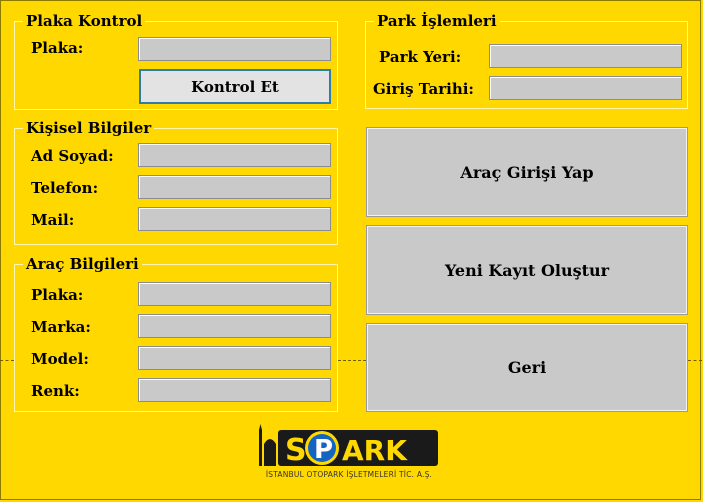 The width and height of the screenshot is (703, 502). What do you see at coordinates (57, 48) in the screenshot?
I see `plaka-label: Plaka:` at bounding box center [57, 48].